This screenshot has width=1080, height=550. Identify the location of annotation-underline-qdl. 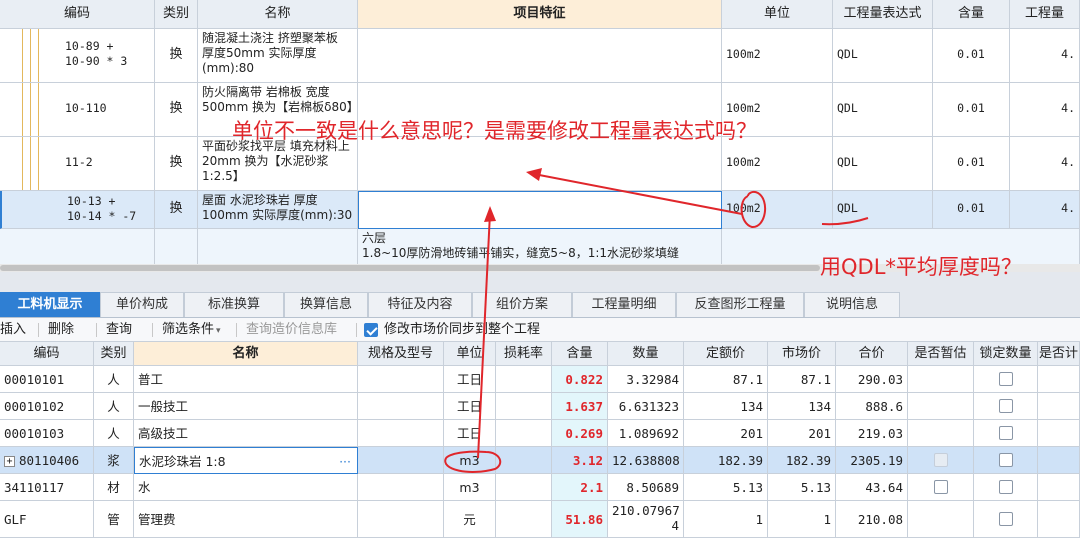
(845, 221).